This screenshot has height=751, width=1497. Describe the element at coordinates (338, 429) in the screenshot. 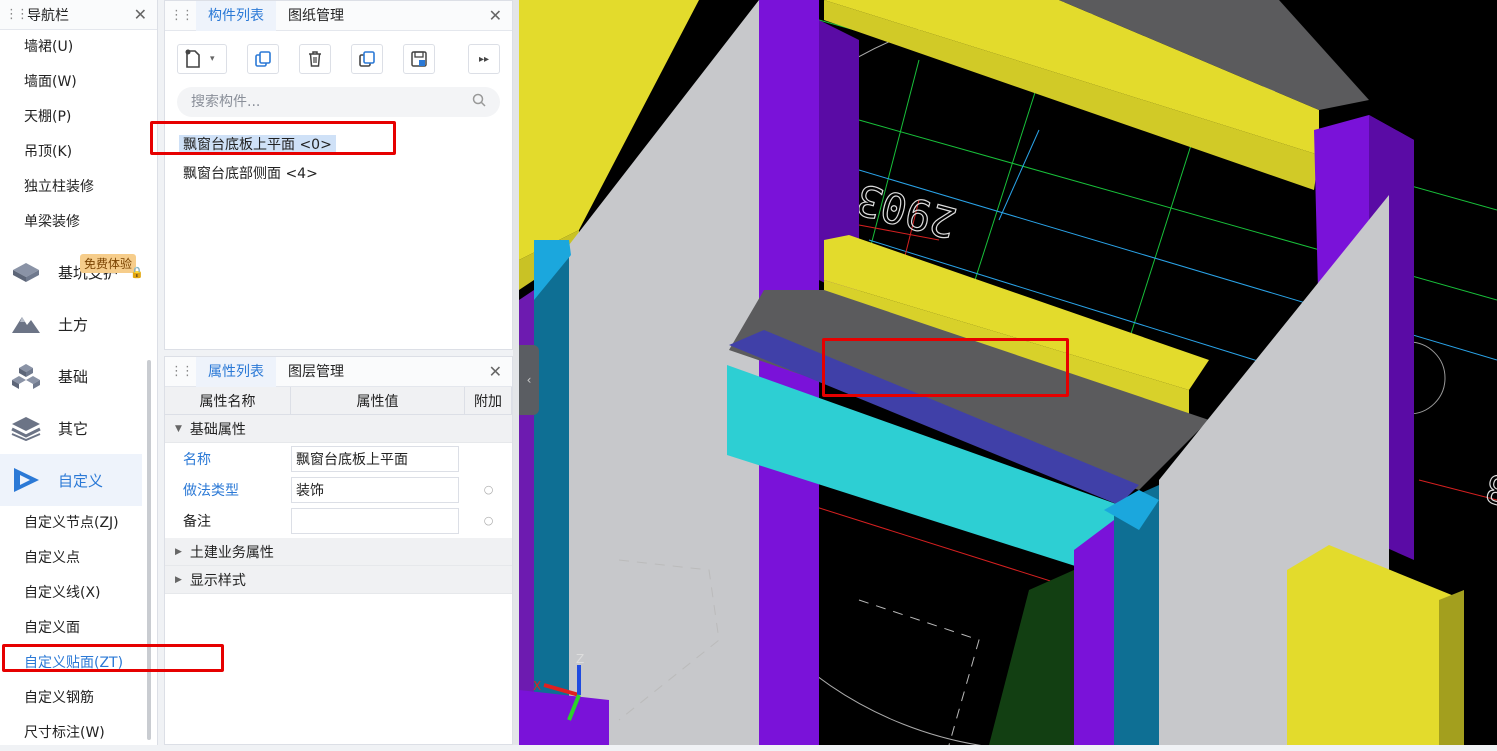

I see `property-group-basic: ▼ 基础属性` at that location.